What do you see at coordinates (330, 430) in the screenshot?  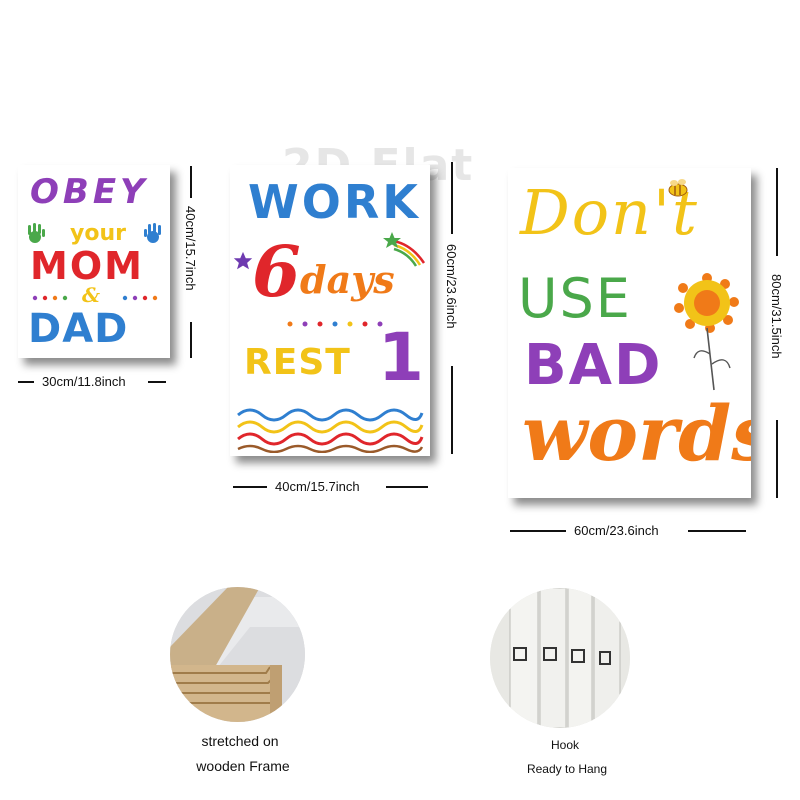 I see `wavy-lines` at bounding box center [330, 430].